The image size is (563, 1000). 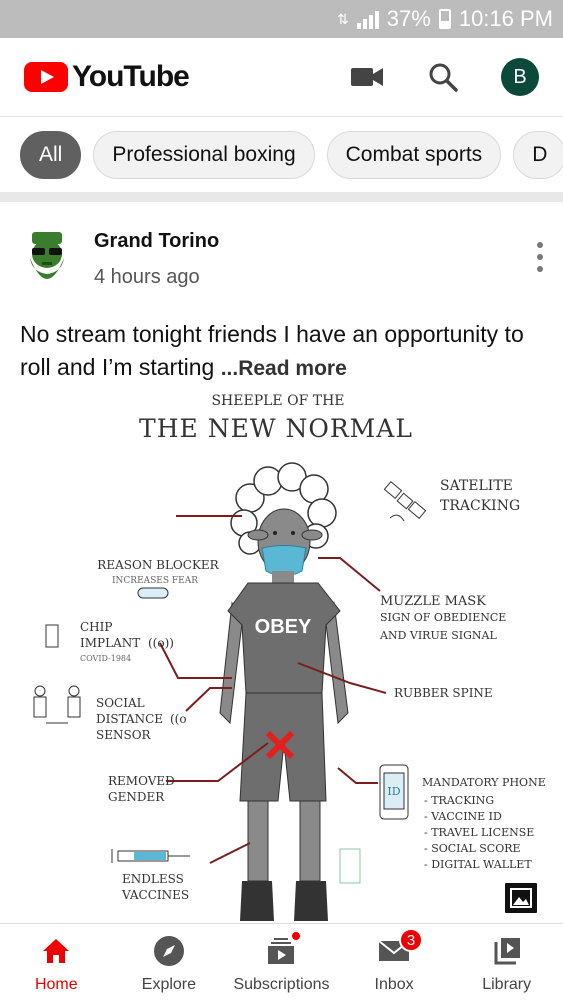 I want to click on nav-inbox: 3 Inbox, so click(x=394, y=962).